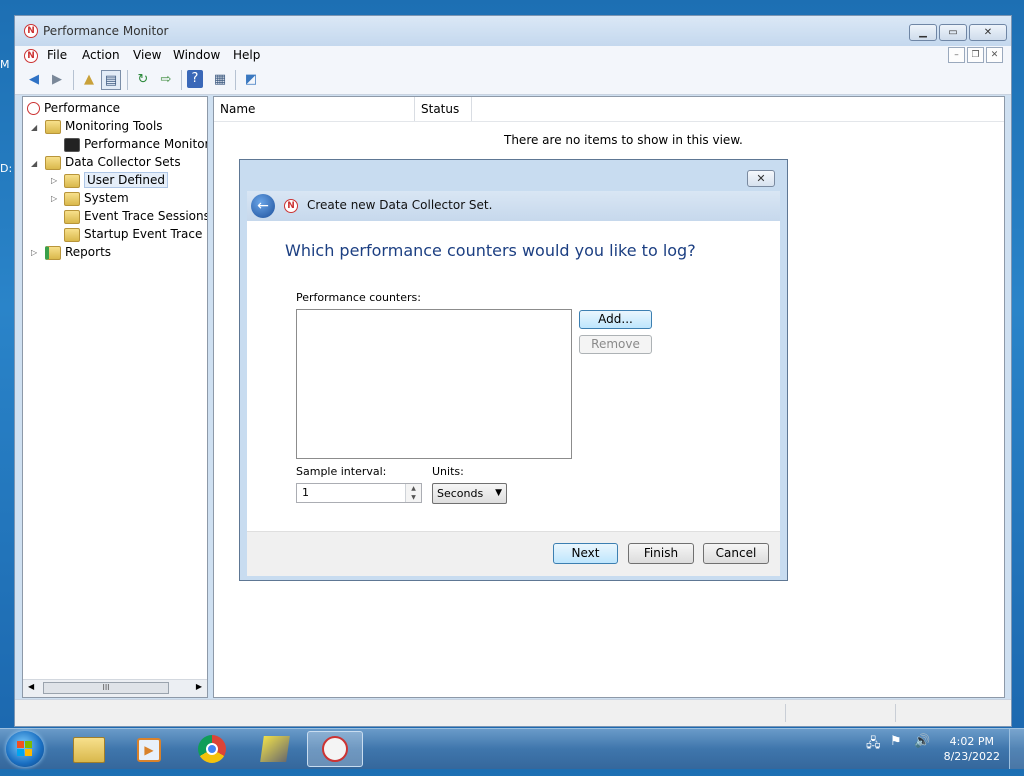 This screenshot has height=776, width=1024. I want to click on toolbar: ◀ ▶ ▲ ▤ ↻ ⇨ ? ▦ ◩, so click(513, 80).